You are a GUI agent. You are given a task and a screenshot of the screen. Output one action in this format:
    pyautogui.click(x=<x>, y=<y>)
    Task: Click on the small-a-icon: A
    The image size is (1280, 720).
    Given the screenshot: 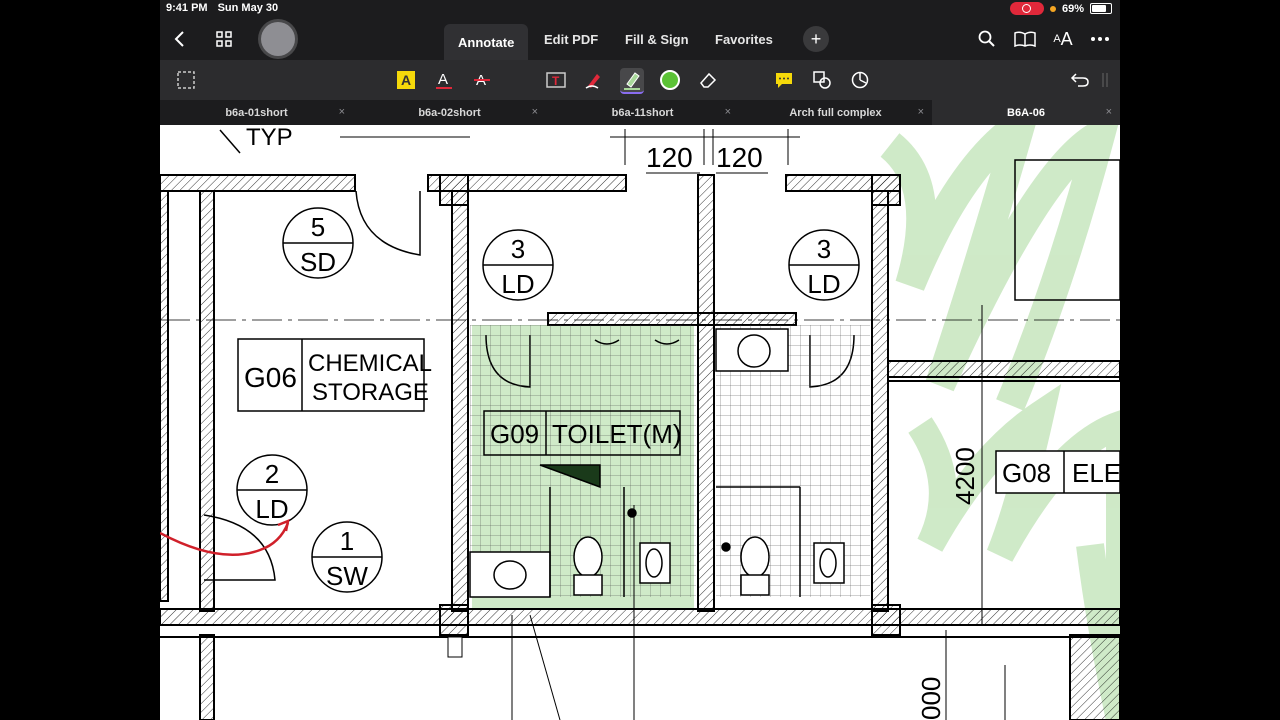 What is the action you would take?
    pyautogui.click(x=1057, y=39)
    